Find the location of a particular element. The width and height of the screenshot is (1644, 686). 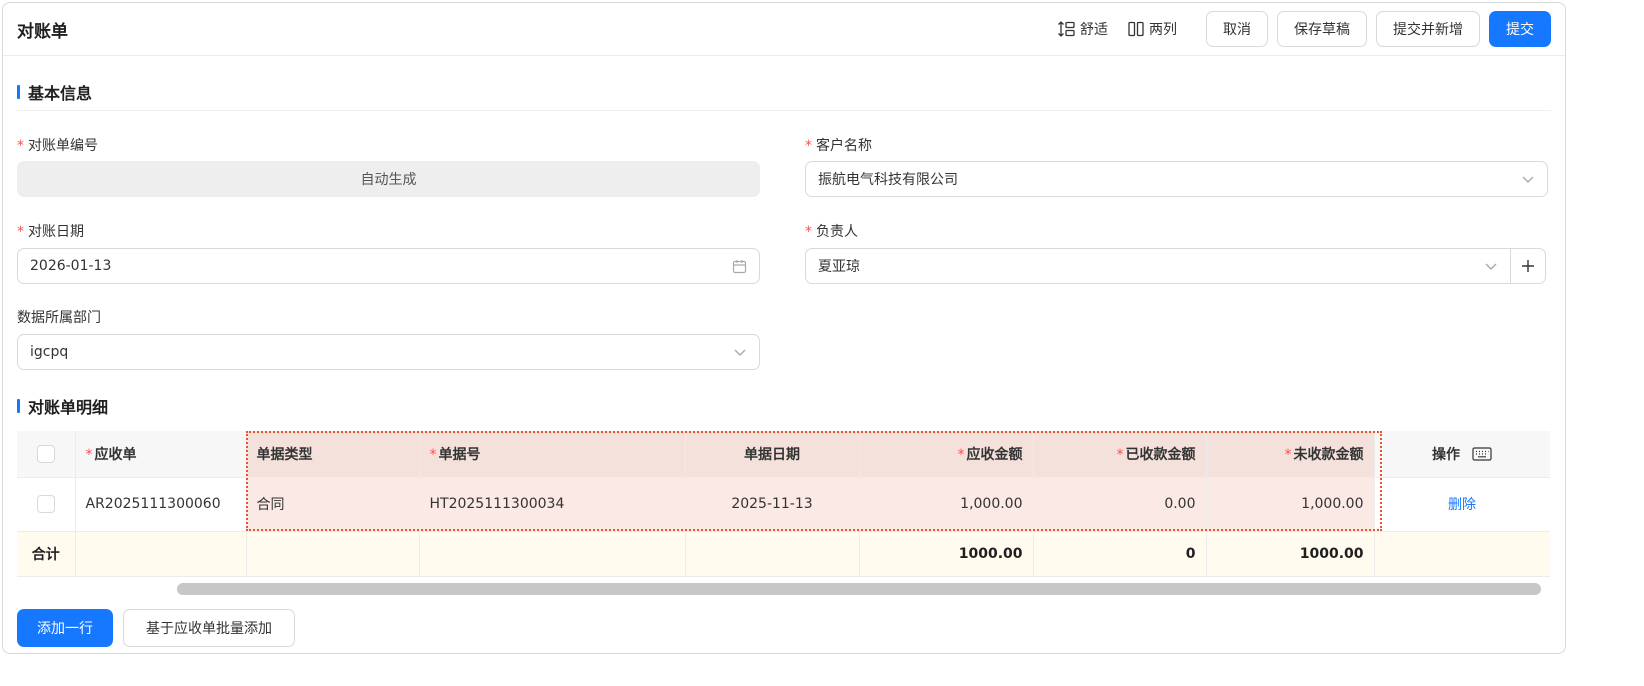

add-row-button: 添加一行 is located at coordinates (65, 628).